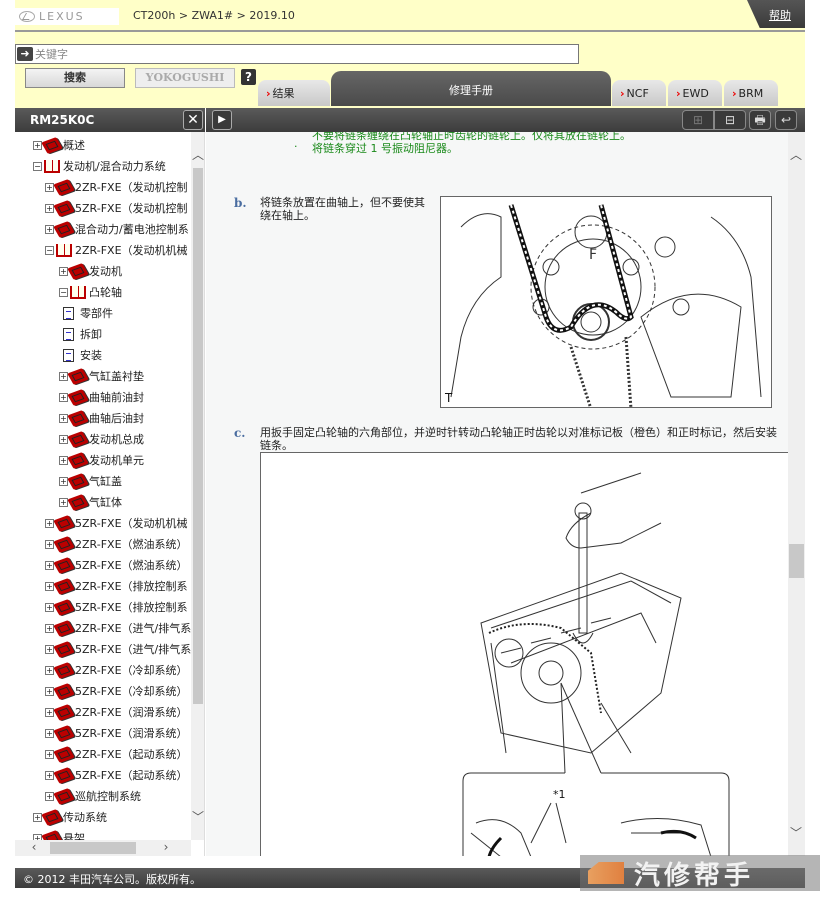 The height and width of the screenshot is (898, 820). Describe the element at coordinates (93, 796) in the screenshot. I see `tree-item: + 巡航控制系统` at that location.